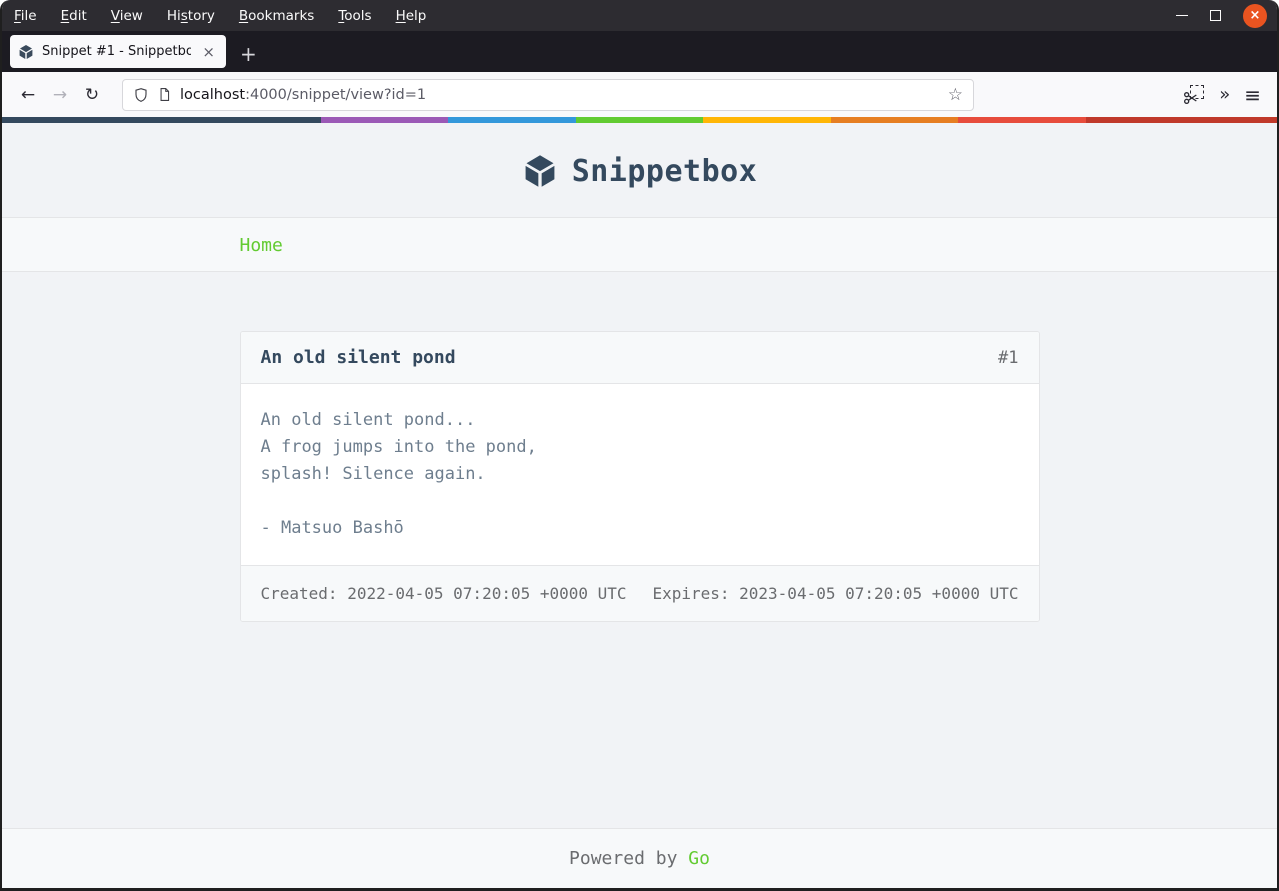 Image resolution: width=1279 pixels, height=891 pixels. I want to click on box-logo-icon, so click(540, 171).